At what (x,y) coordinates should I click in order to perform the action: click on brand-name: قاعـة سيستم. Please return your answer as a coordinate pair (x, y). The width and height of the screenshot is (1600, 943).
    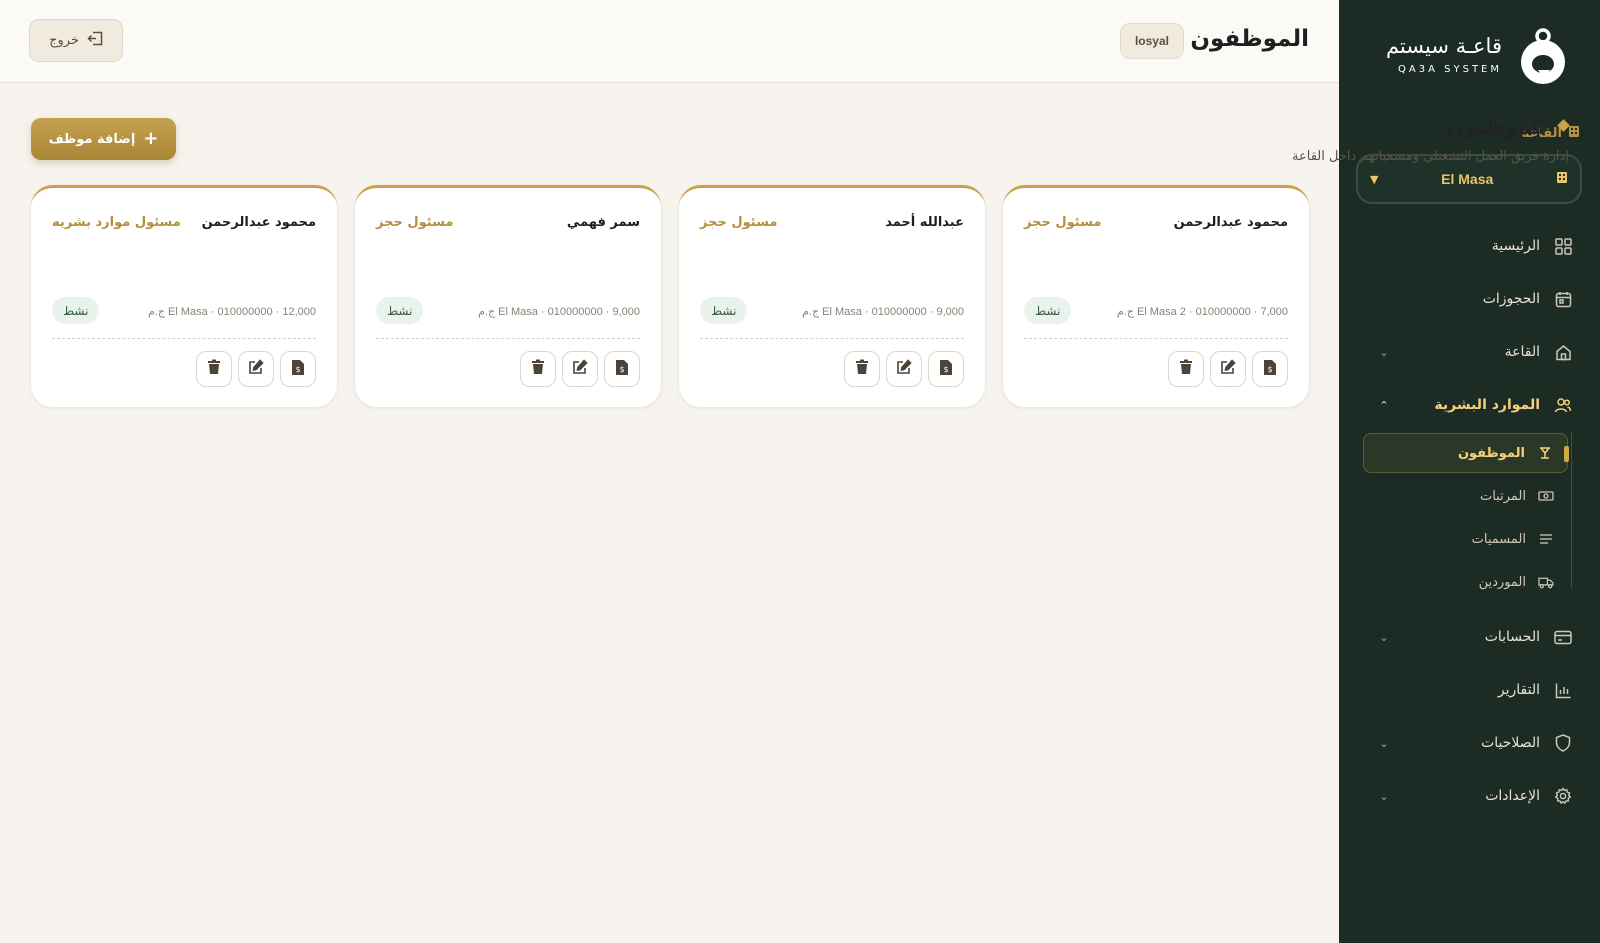
    Looking at the image, I should click on (1443, 46).